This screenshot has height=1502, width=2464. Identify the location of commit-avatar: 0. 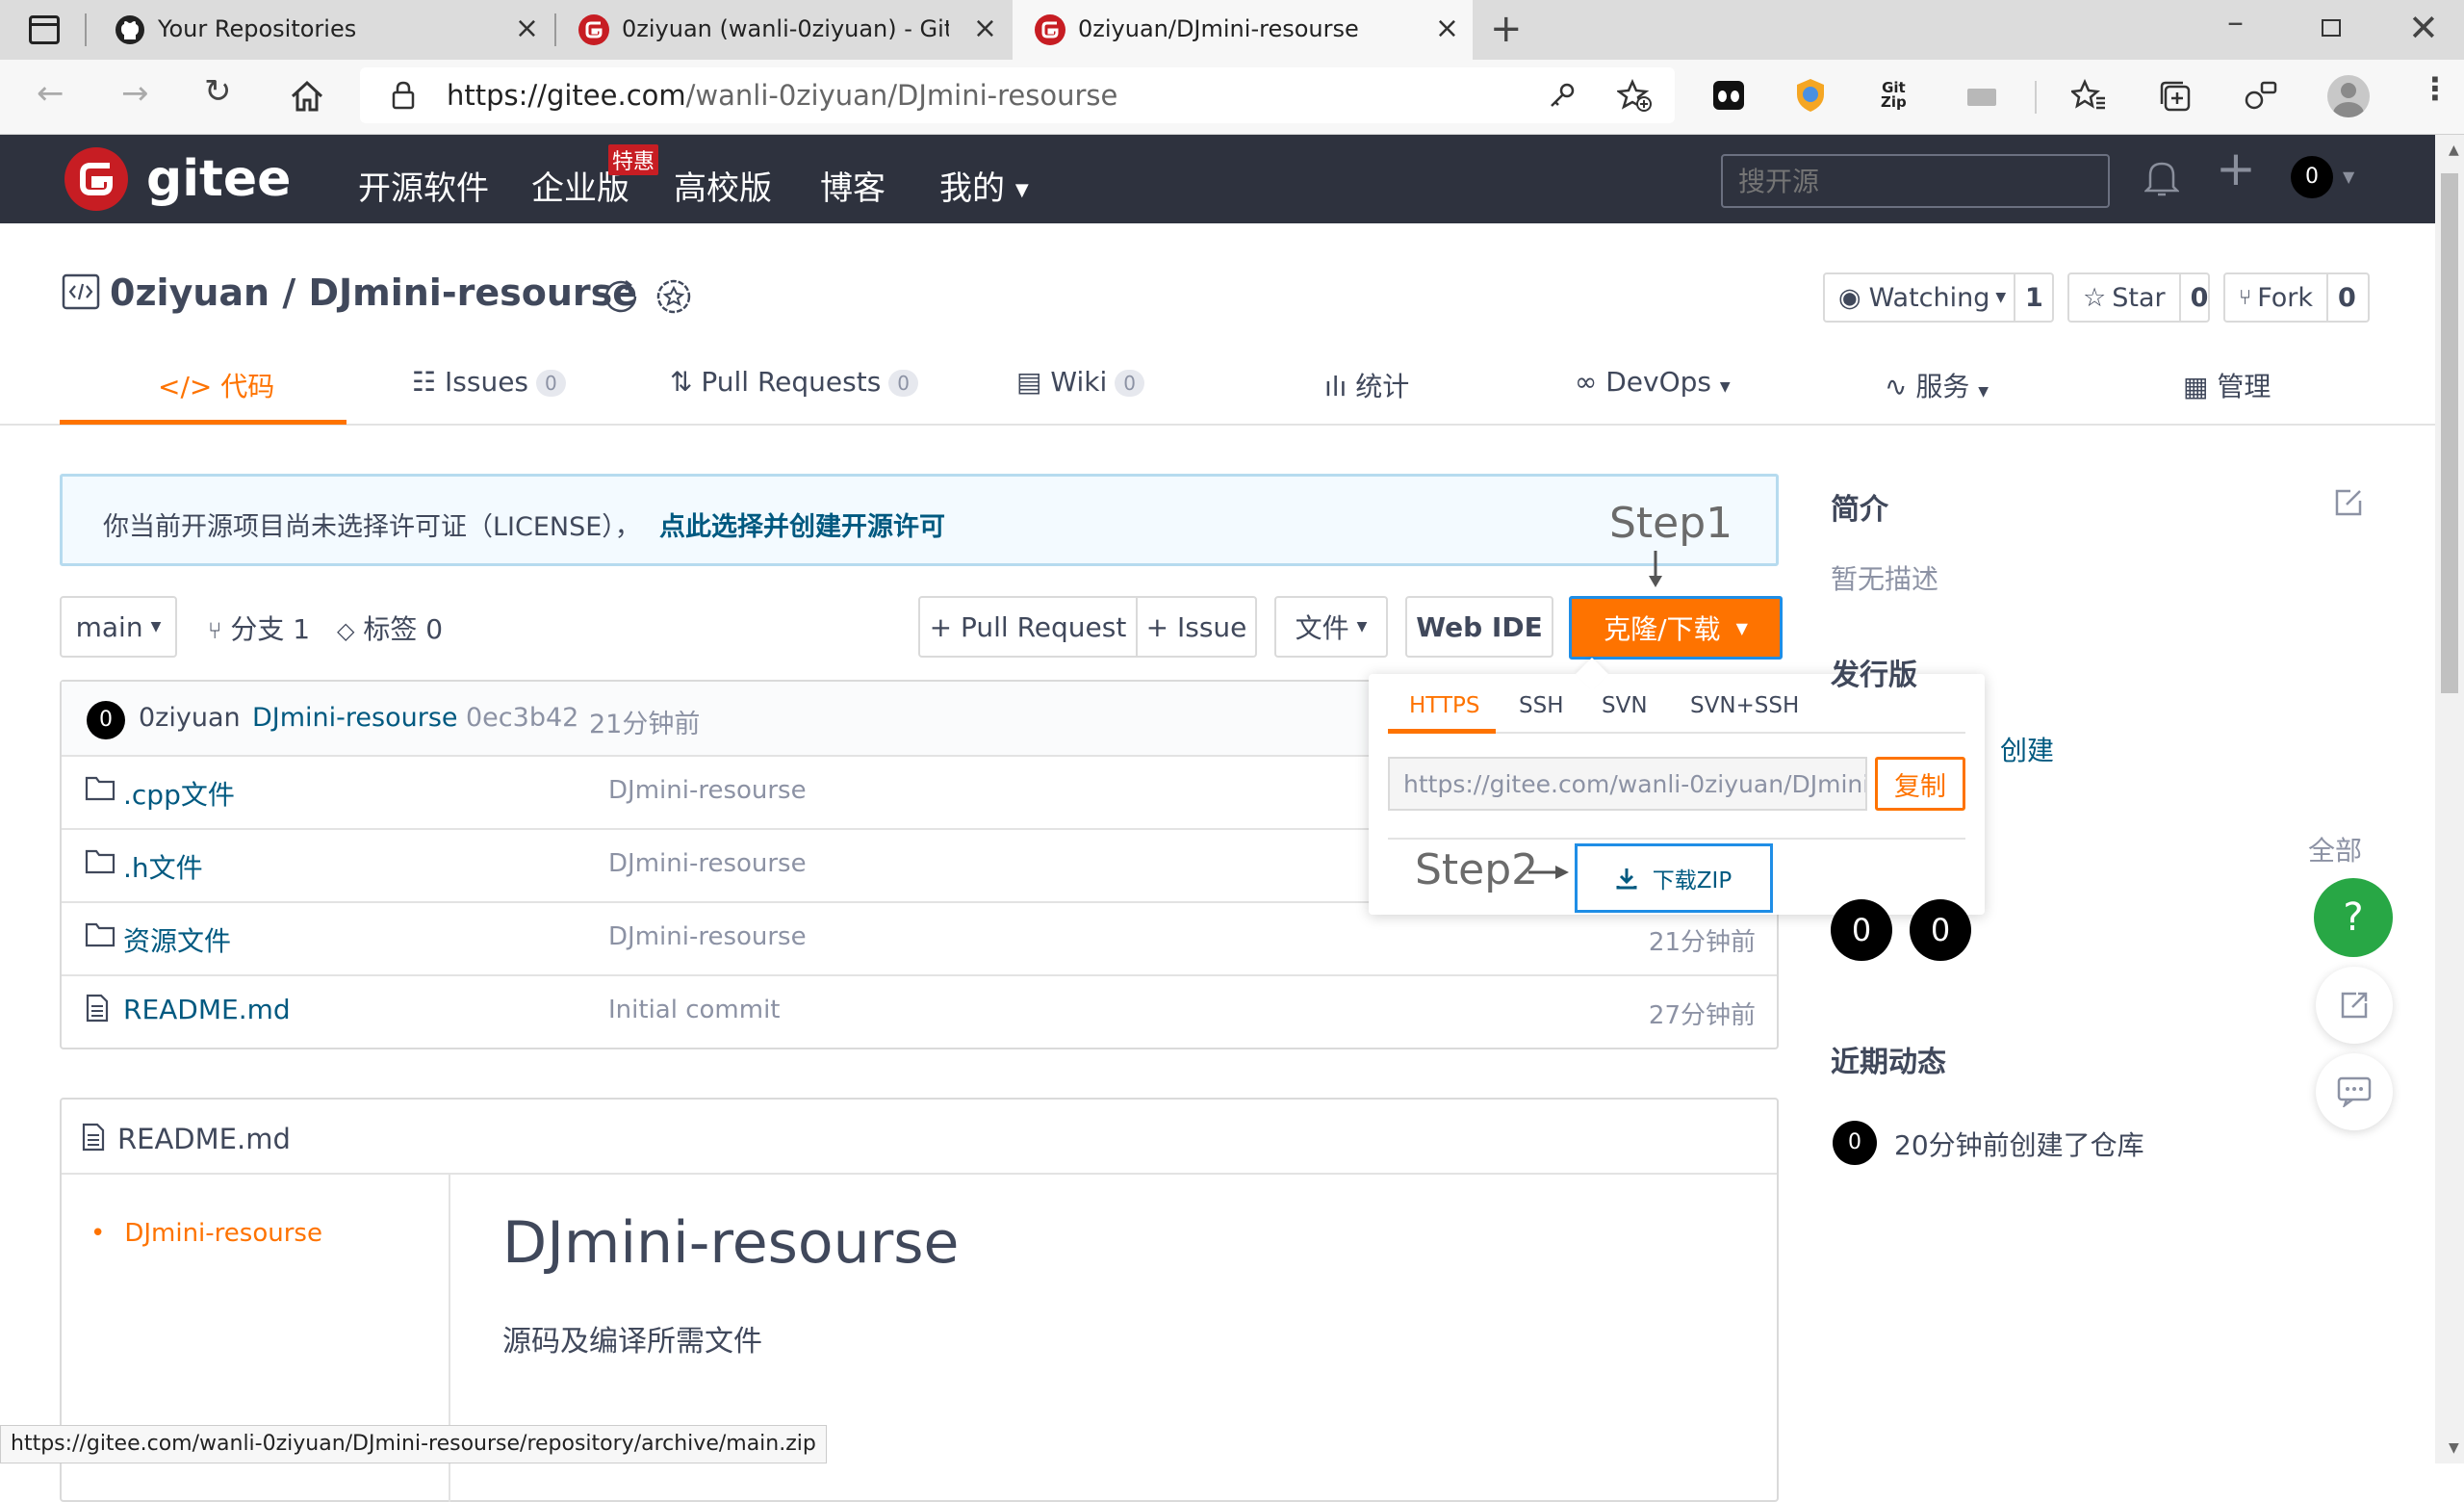
(106, 720).